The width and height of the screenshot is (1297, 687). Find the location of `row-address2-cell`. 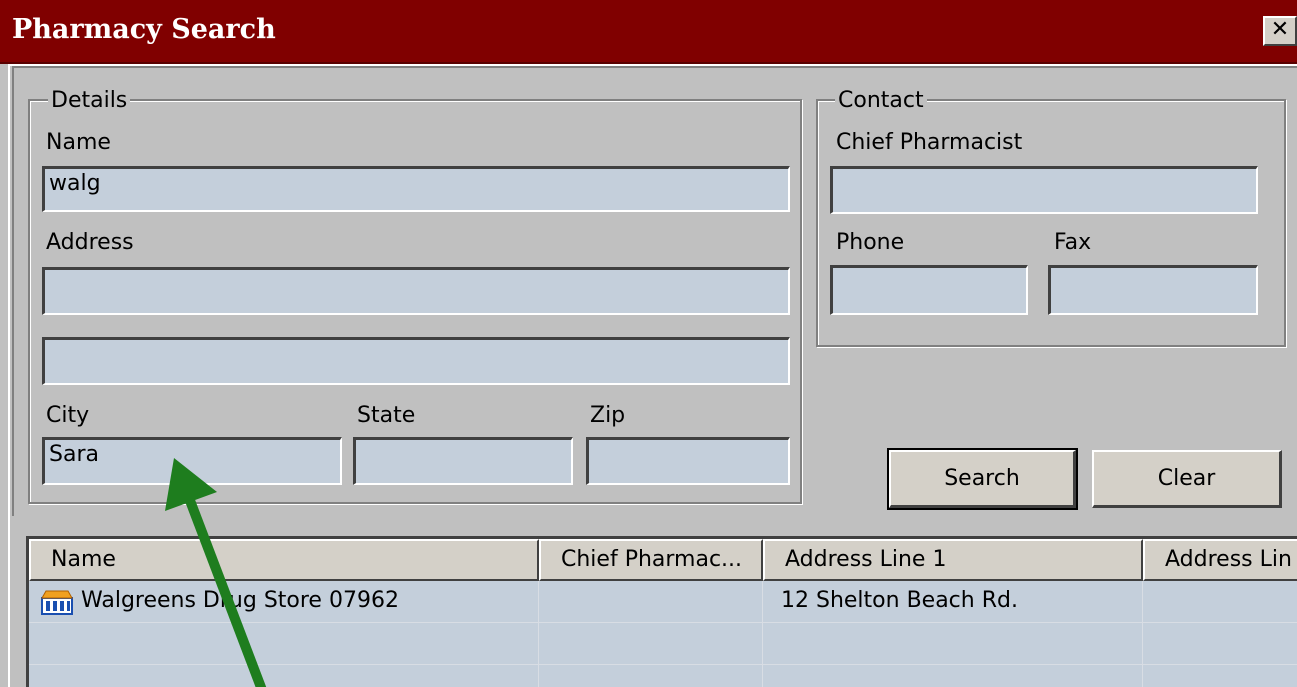

row-address2-cell is located at coordinates (1220, 602).